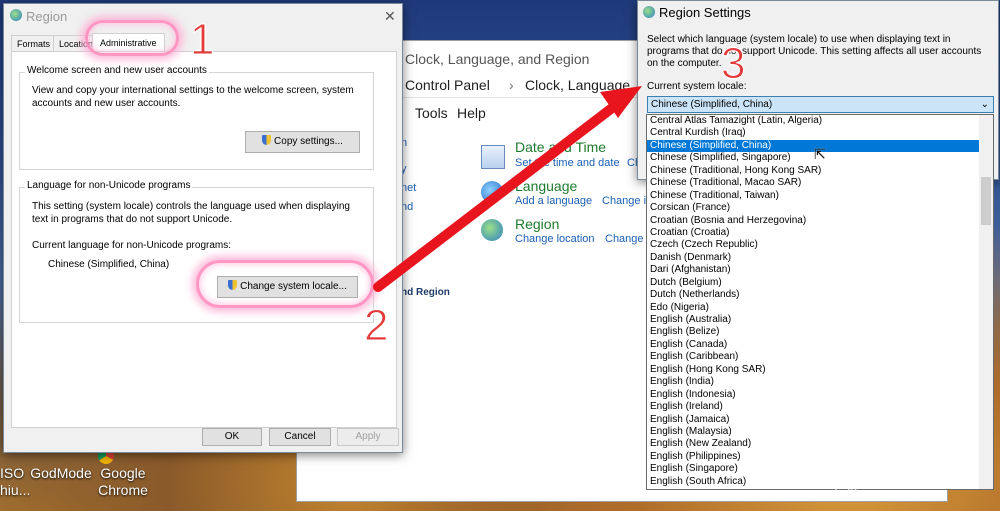 Image resolution: width=1000 pixels, height=511 pixels. I want to click on watermark-url: jingyan.baidu.com, so click(883, 484).